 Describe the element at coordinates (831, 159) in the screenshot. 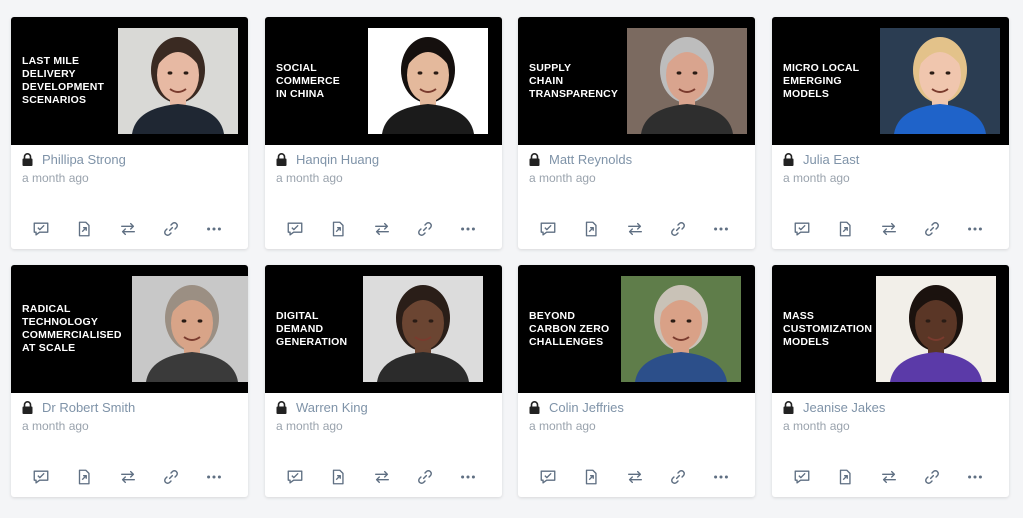

I see `author-name: Julia East` at that location.